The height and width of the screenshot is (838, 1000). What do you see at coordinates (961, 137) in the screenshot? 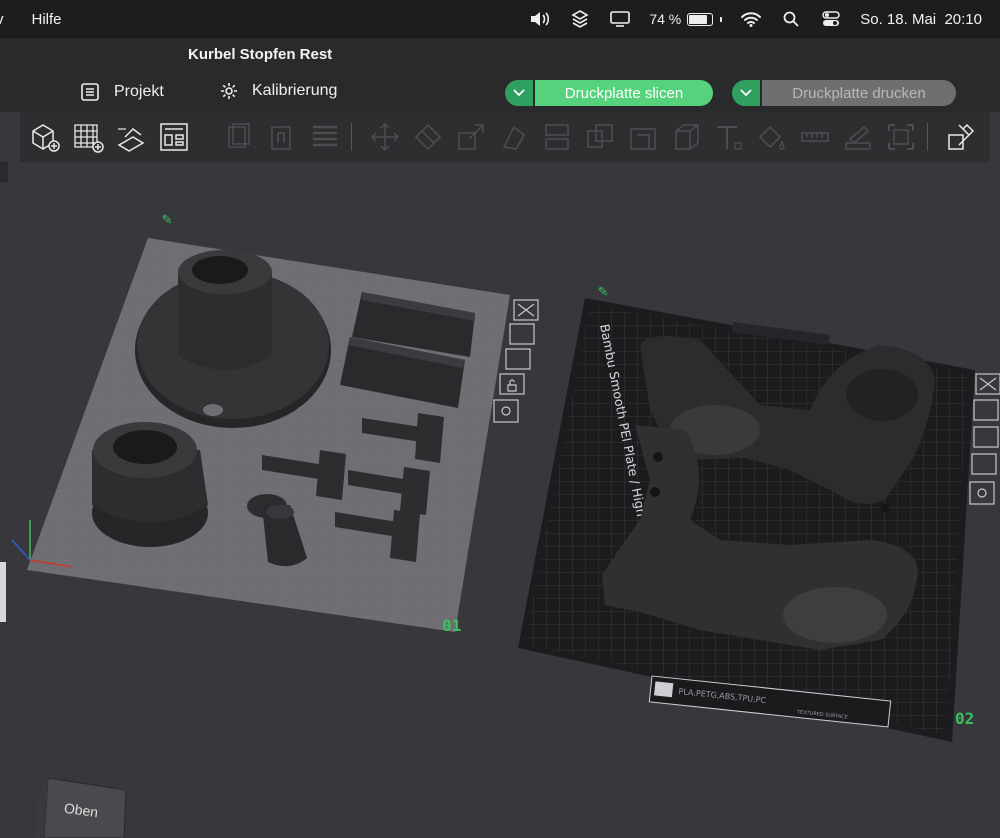
I see `variable-layer-icon` at bounding box center [961, 137].